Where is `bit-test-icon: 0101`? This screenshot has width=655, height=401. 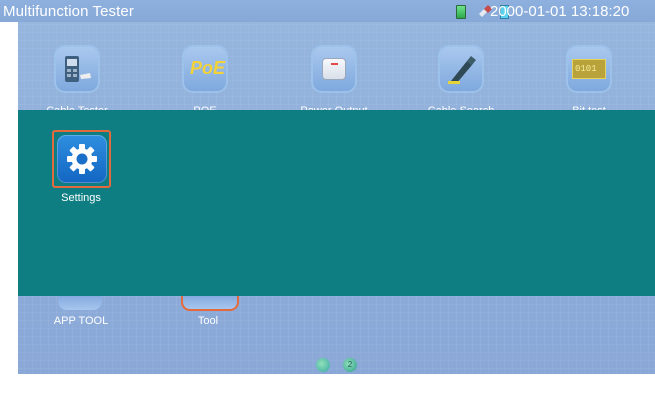
bit-test-icon: 0101 is located at coordinates (589, 69).